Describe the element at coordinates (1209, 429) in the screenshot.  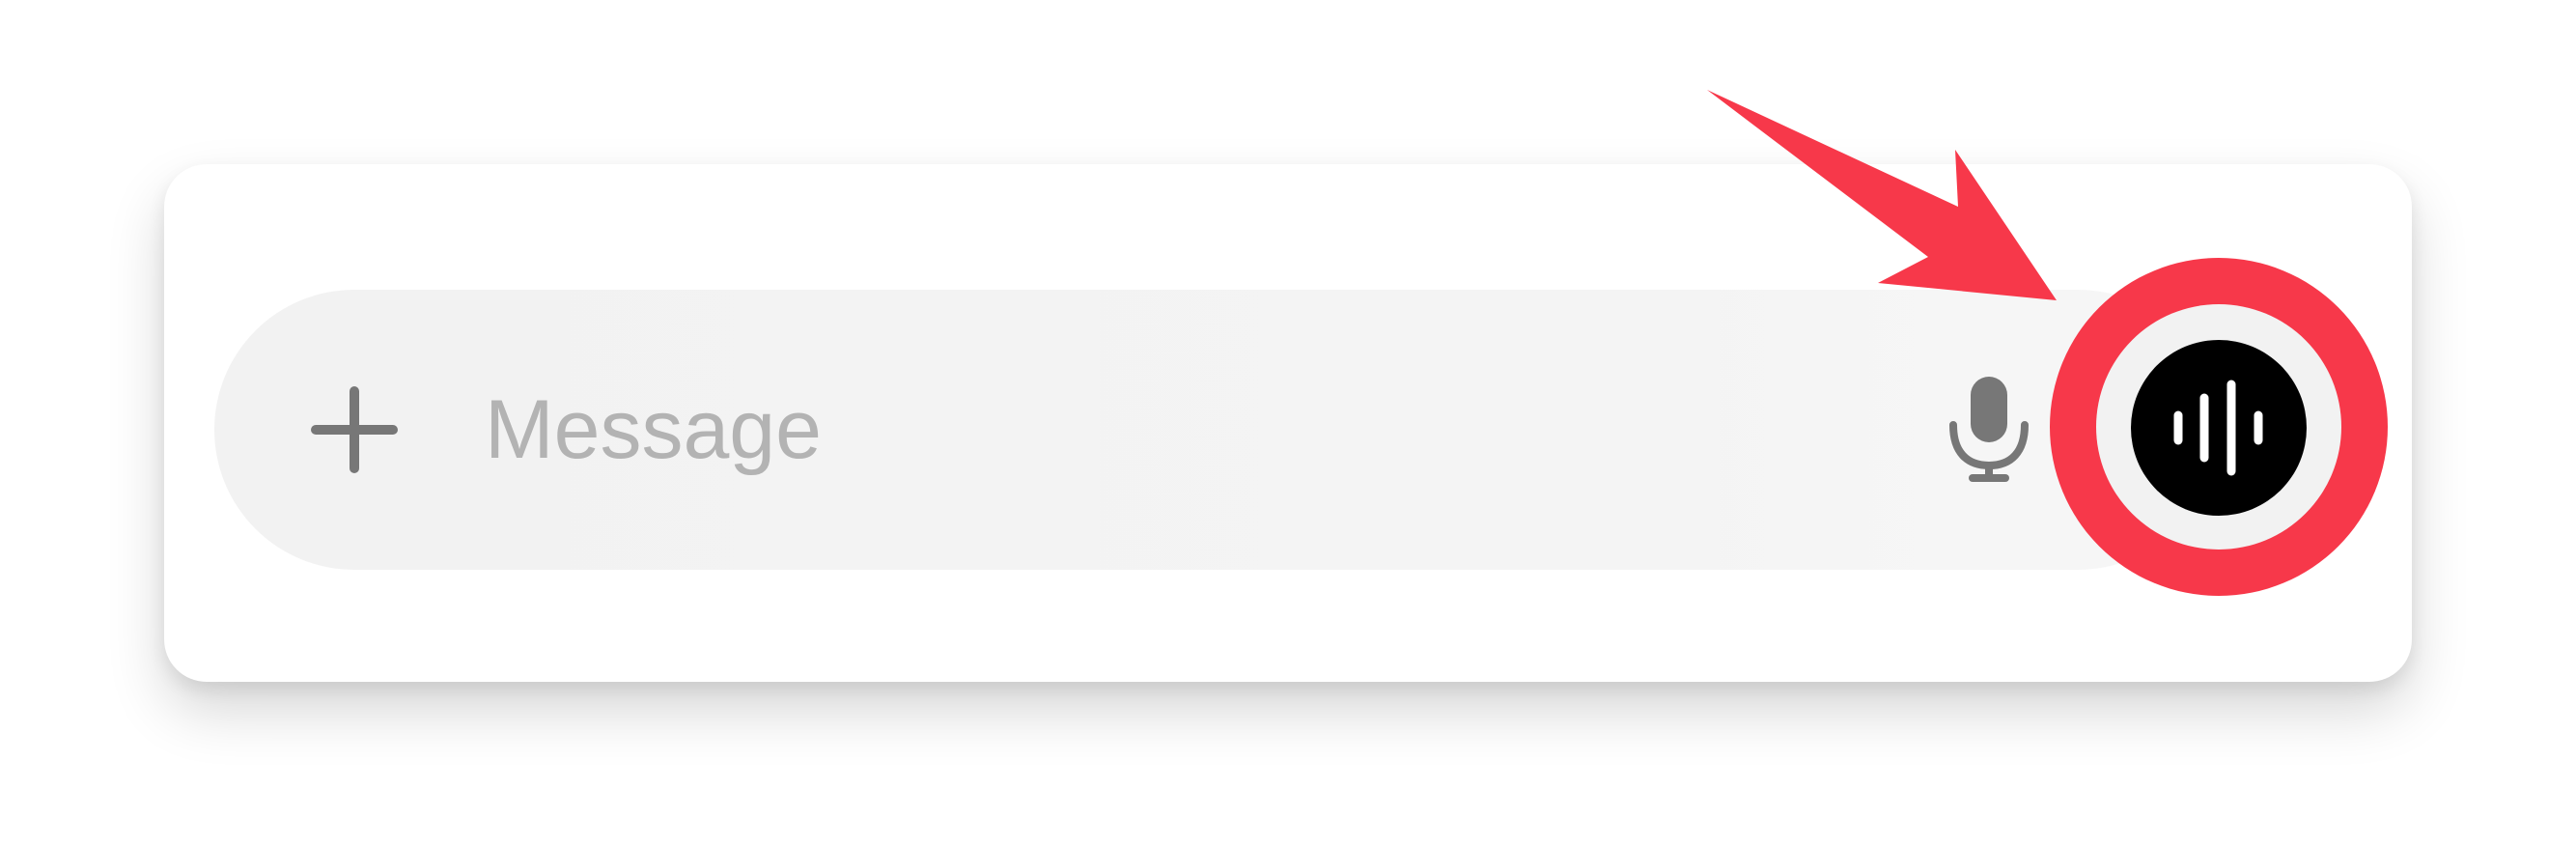
I see `message-input` at that location.